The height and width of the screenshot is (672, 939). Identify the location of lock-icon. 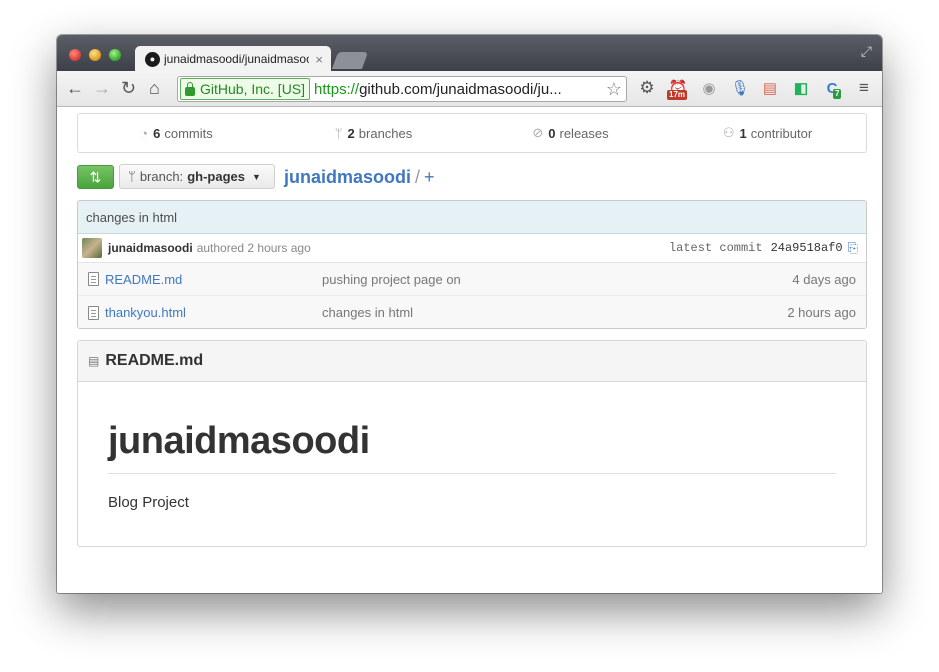
(190, 88).